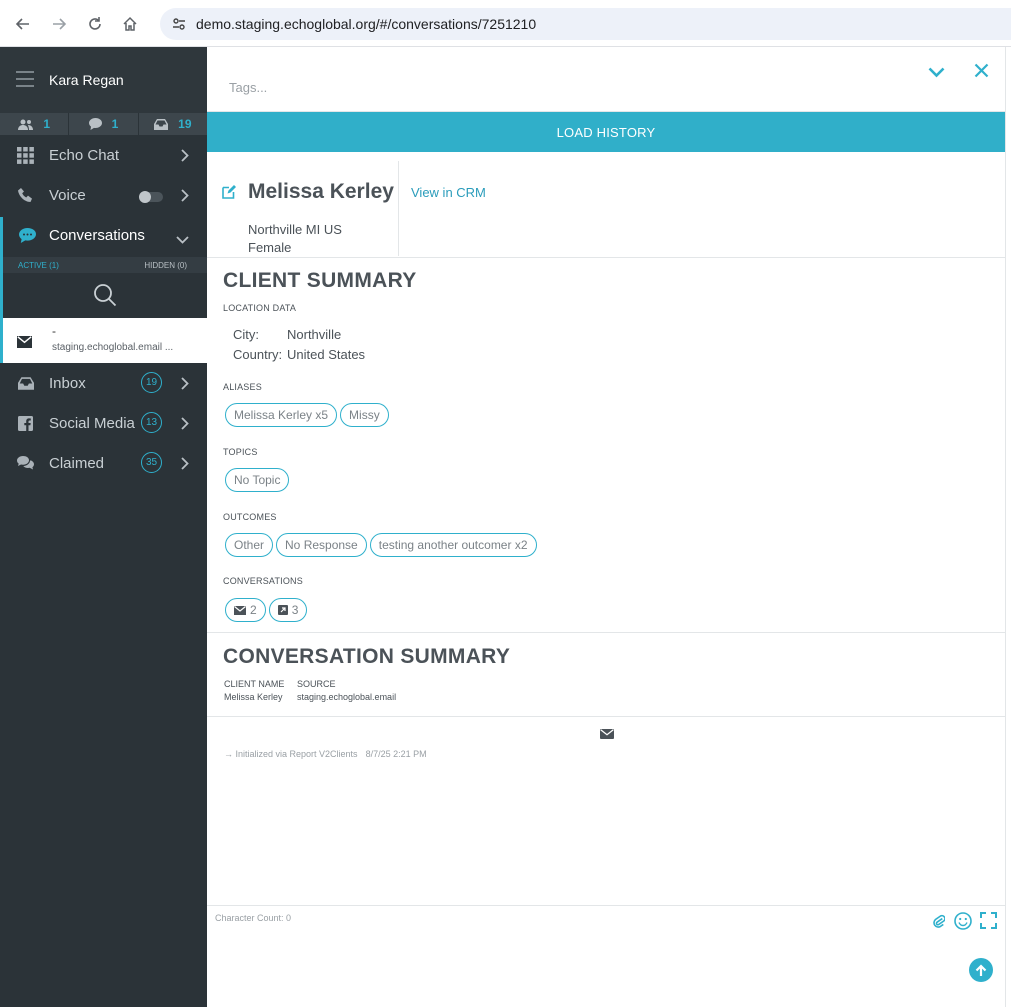 The width and height of the screenshot is (1011, 1007). What do you see at coordinates (23, 24) in the screenshot?
I see `back-icon` at bounding box center [23, 24].